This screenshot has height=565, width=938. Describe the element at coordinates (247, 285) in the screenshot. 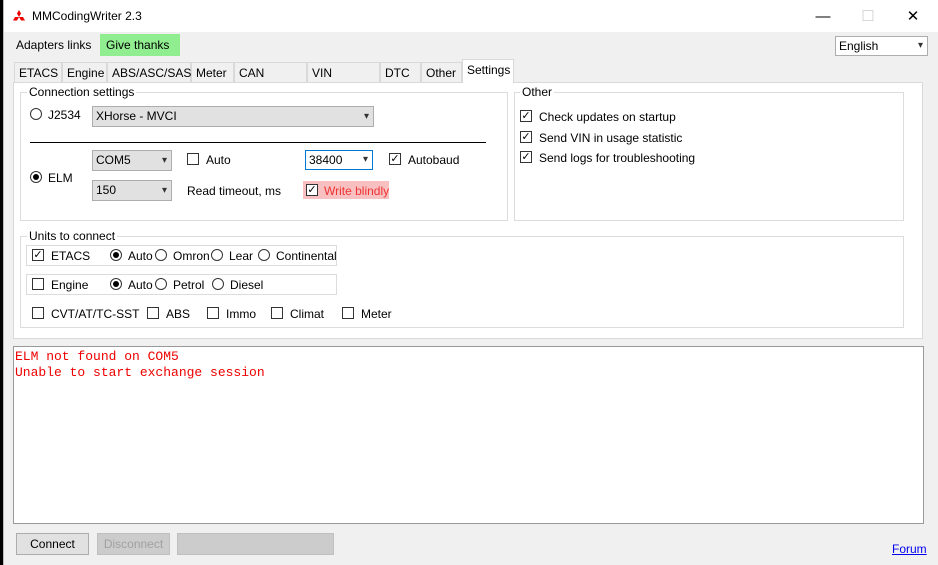

I see `engine-diesel-label: Diesel` at that location.